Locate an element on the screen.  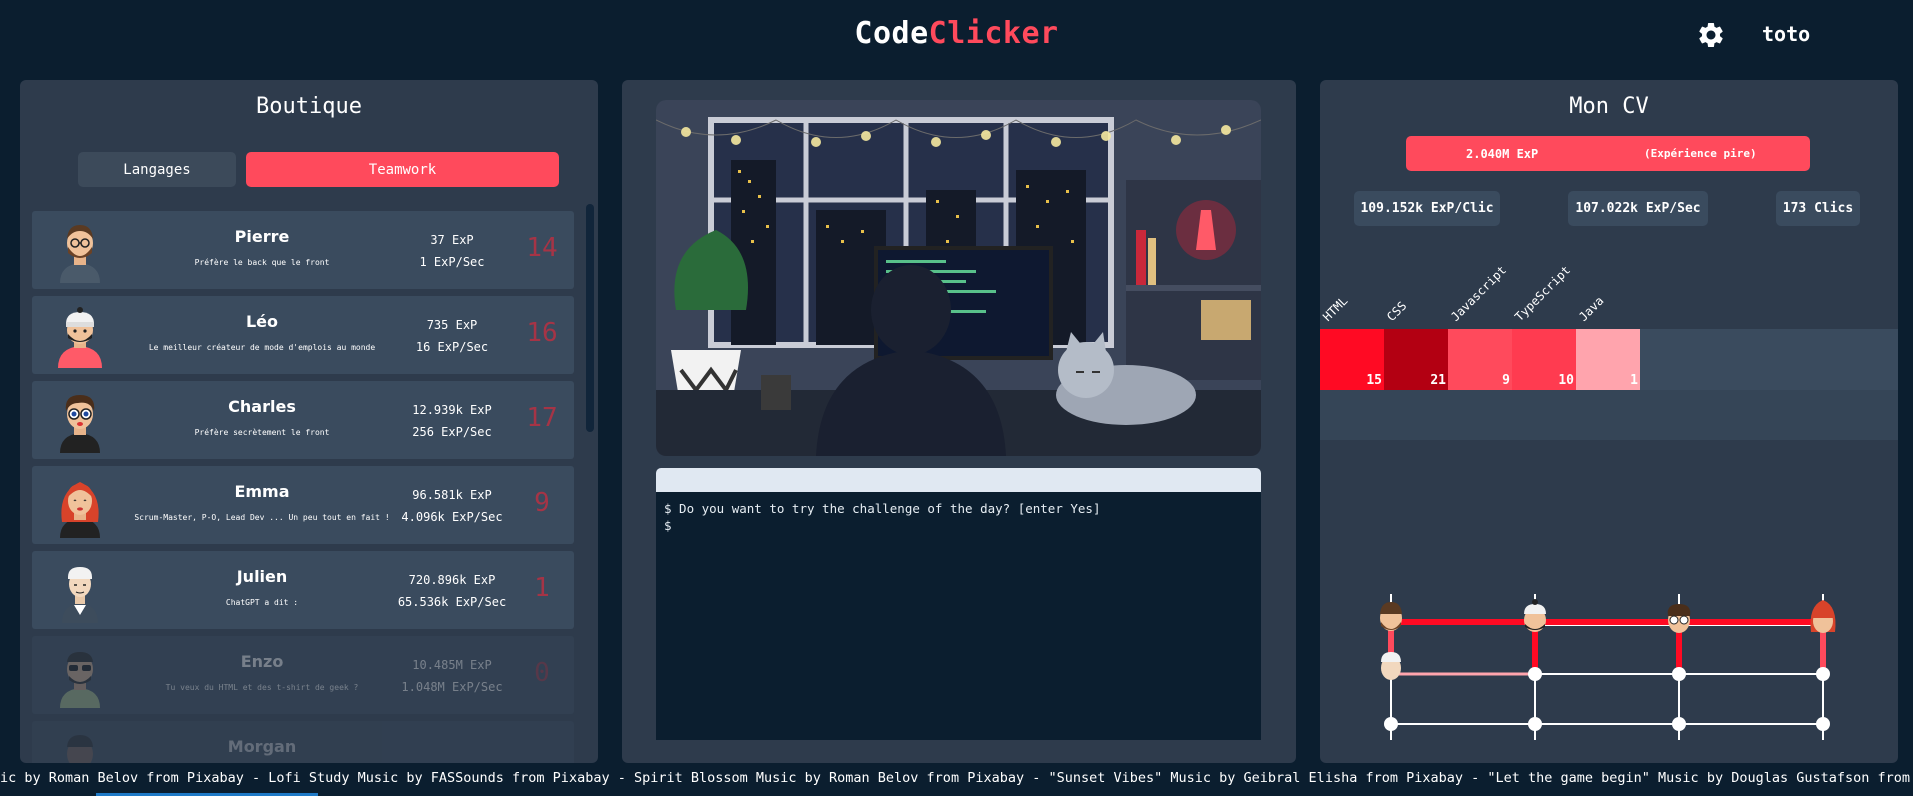
item-cost: 37 ExP is located at coordinates (452, 240).